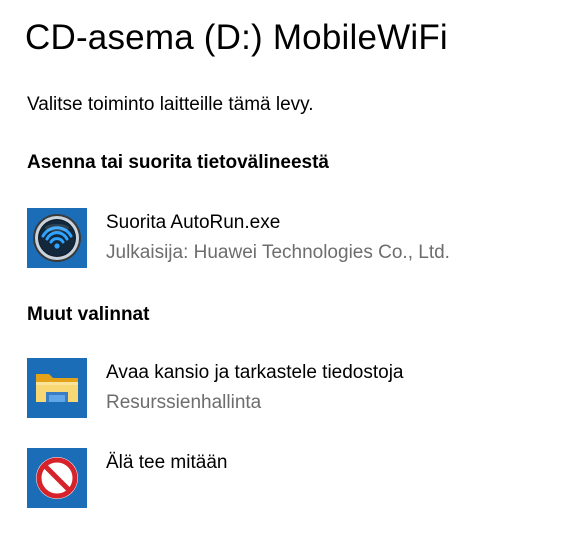  I want to click on option-handler: Resurssienhallinta, so click(184, 402).